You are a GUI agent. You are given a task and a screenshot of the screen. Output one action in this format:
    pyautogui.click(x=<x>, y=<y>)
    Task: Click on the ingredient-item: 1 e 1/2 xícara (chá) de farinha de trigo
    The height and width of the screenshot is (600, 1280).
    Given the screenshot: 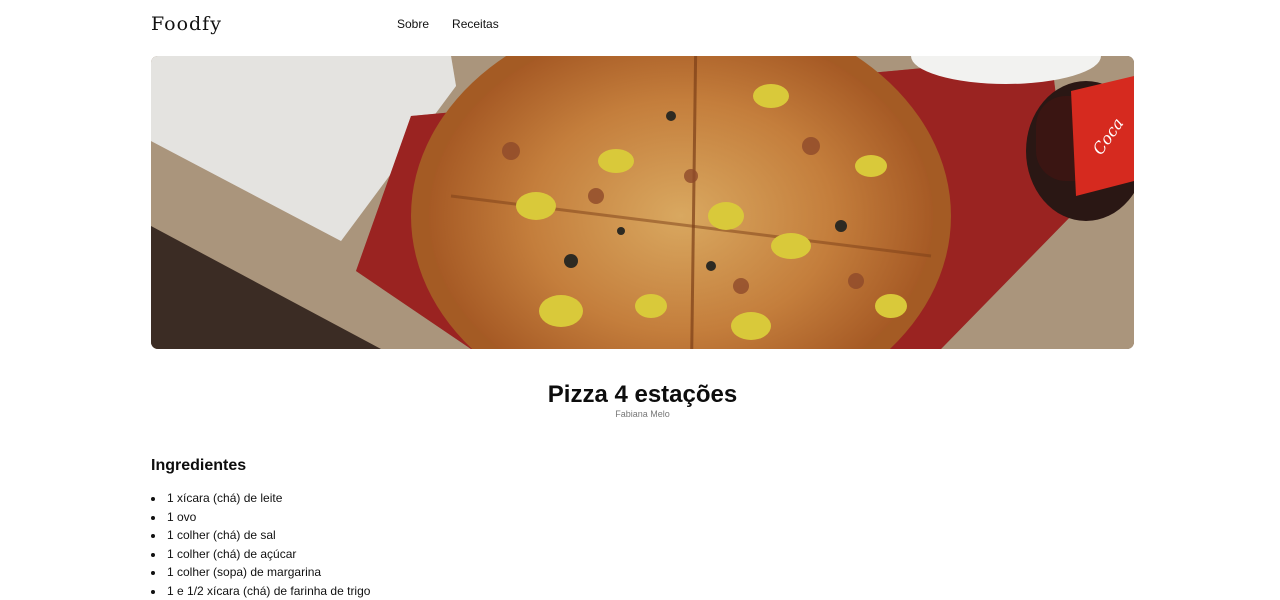 What is the action you would take?
    pyautogui.click(x=260, y=591)
    